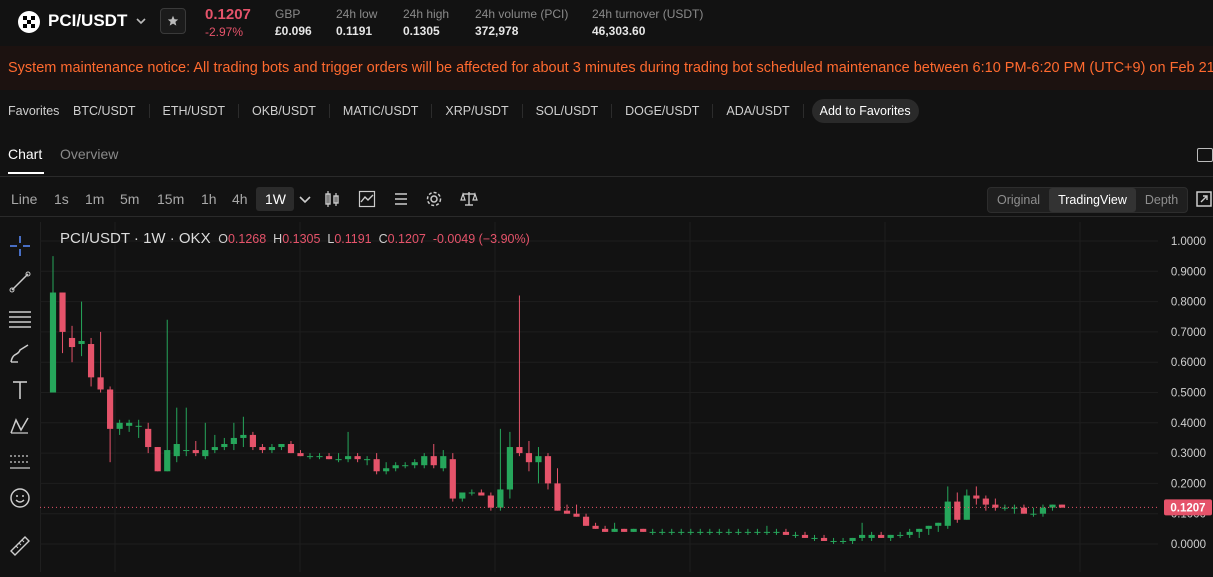 This screenshot has height=577, width=1213. What do you see at coordinates (25, 154) in the screenshot?
I see `tab-chart: Chart` at bounding box center [25, 154].